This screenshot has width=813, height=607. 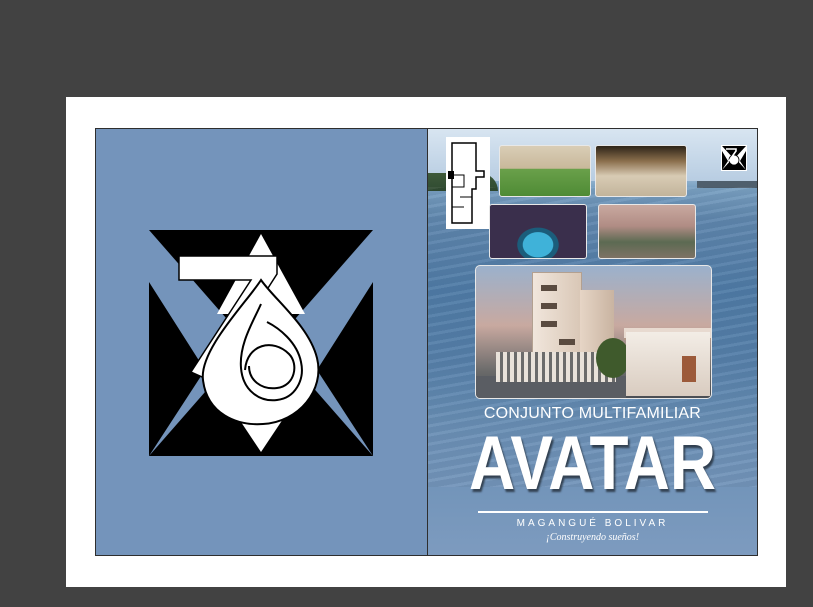 I want to click on house-door, so click(x=689, y=369).